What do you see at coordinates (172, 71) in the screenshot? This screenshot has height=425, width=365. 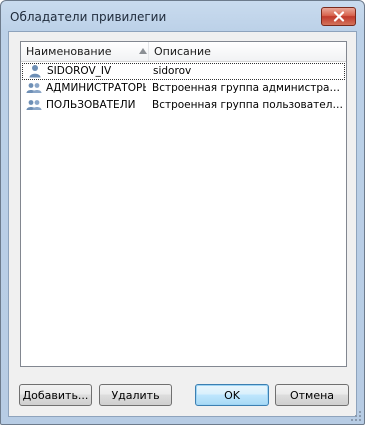 I see `row-description: sidorov` at bounding box center [172, 71].